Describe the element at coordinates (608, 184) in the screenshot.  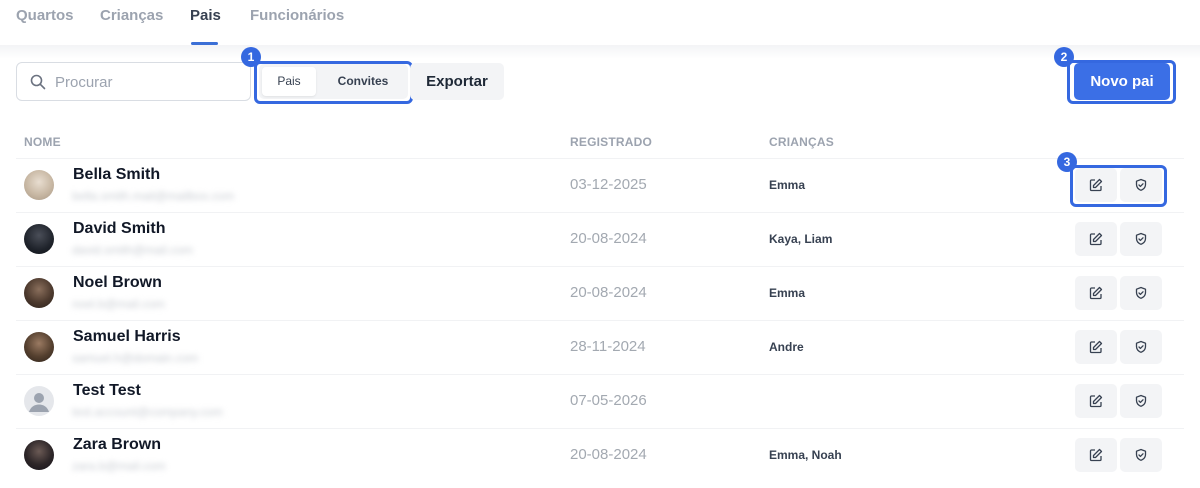
I see `registered-date: 03-12-2025` at that location.